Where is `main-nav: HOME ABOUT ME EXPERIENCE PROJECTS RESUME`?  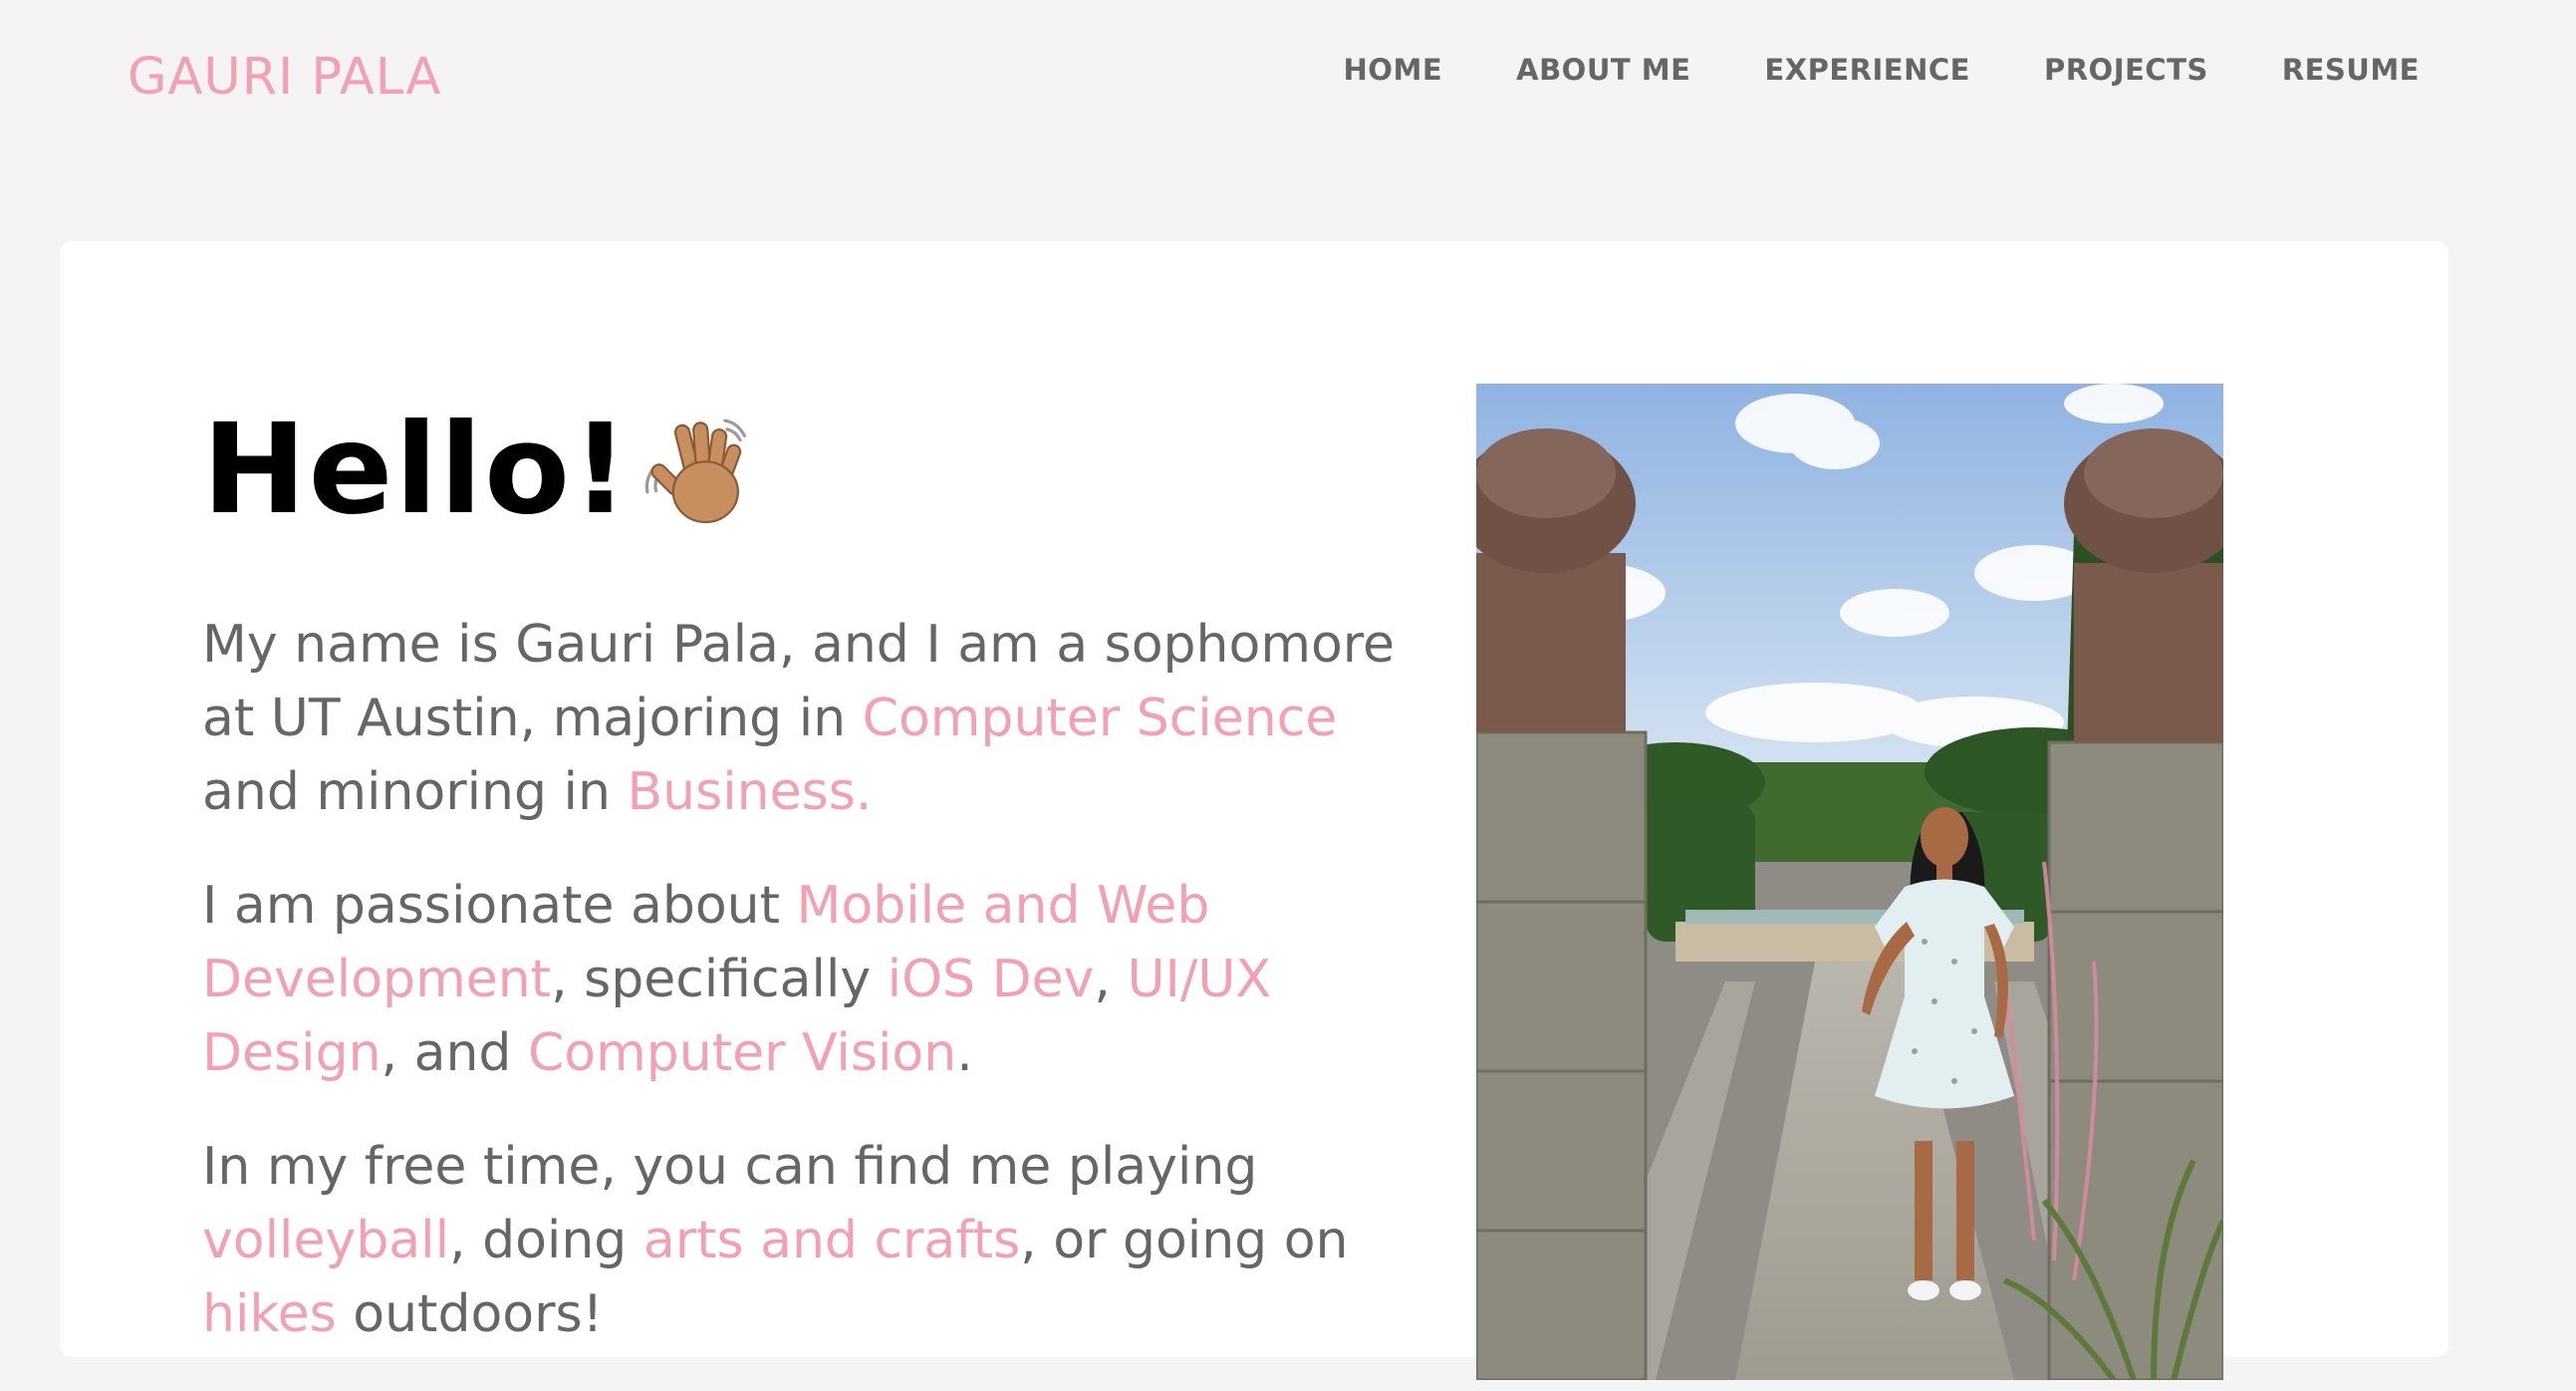 main-nav: HOME ABOUT ME EXPERIENCE PROJECTS RESUME is located at coordinates (1882, 70).